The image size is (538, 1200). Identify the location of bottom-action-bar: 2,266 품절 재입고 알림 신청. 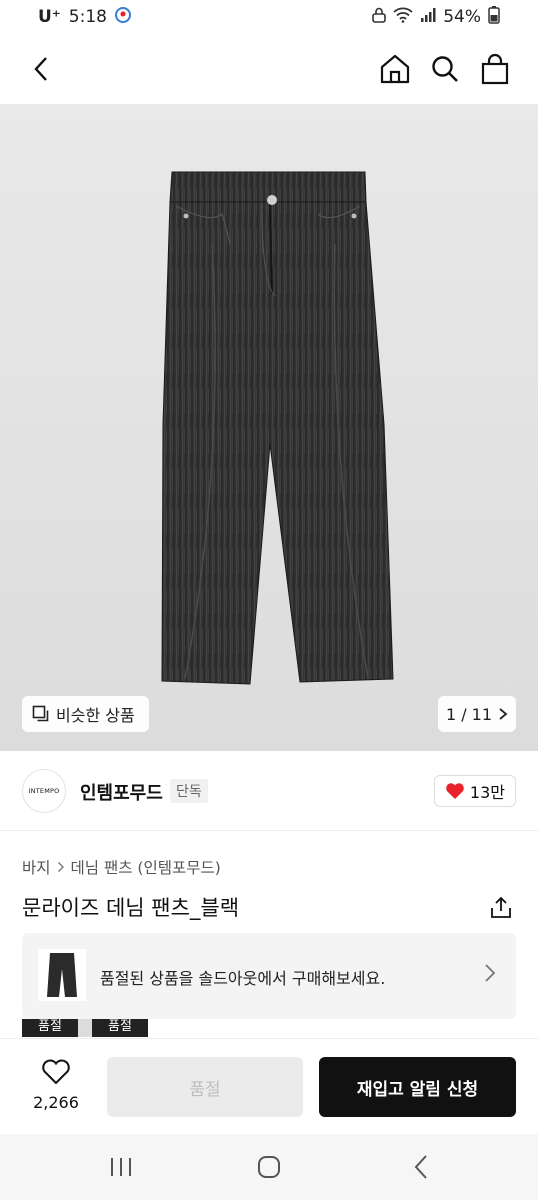
(269, 1086).